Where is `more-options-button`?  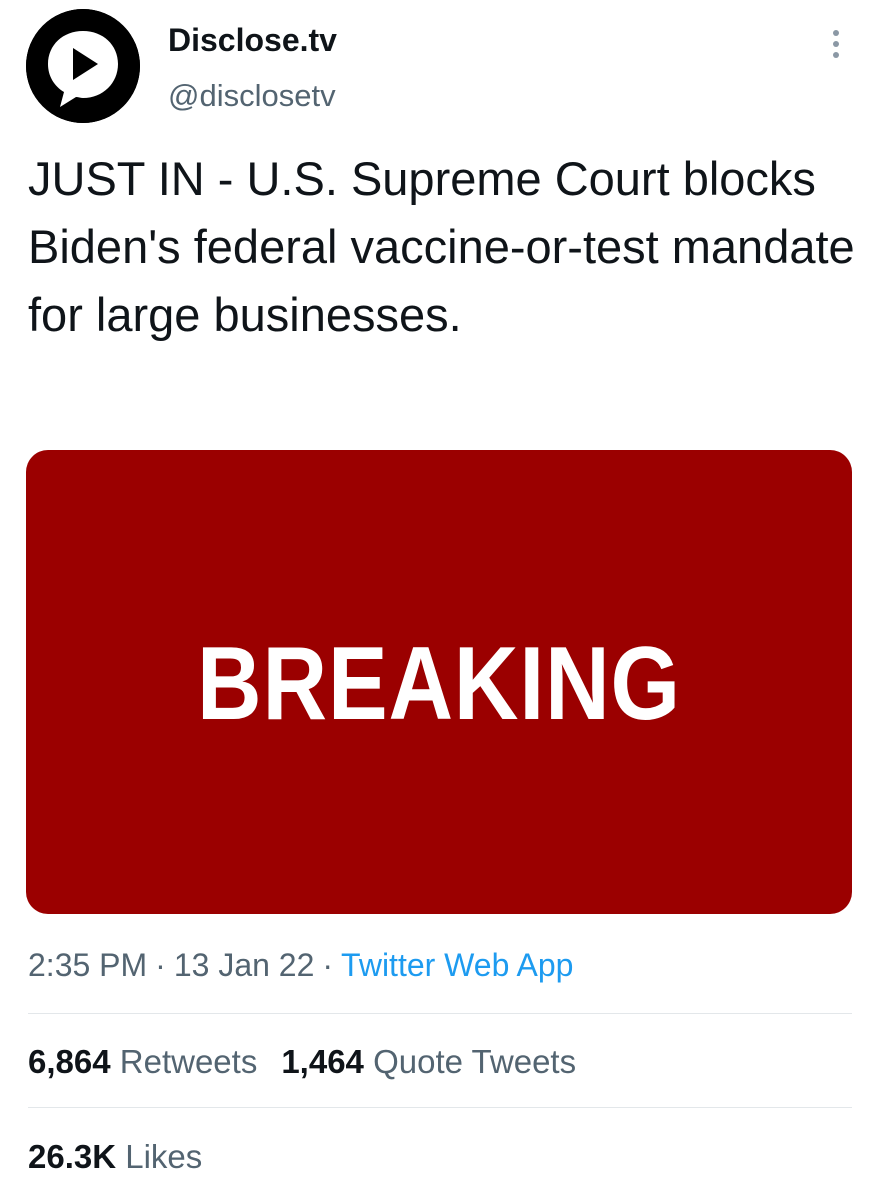 more-options-button is located at coordinates (836, 44).